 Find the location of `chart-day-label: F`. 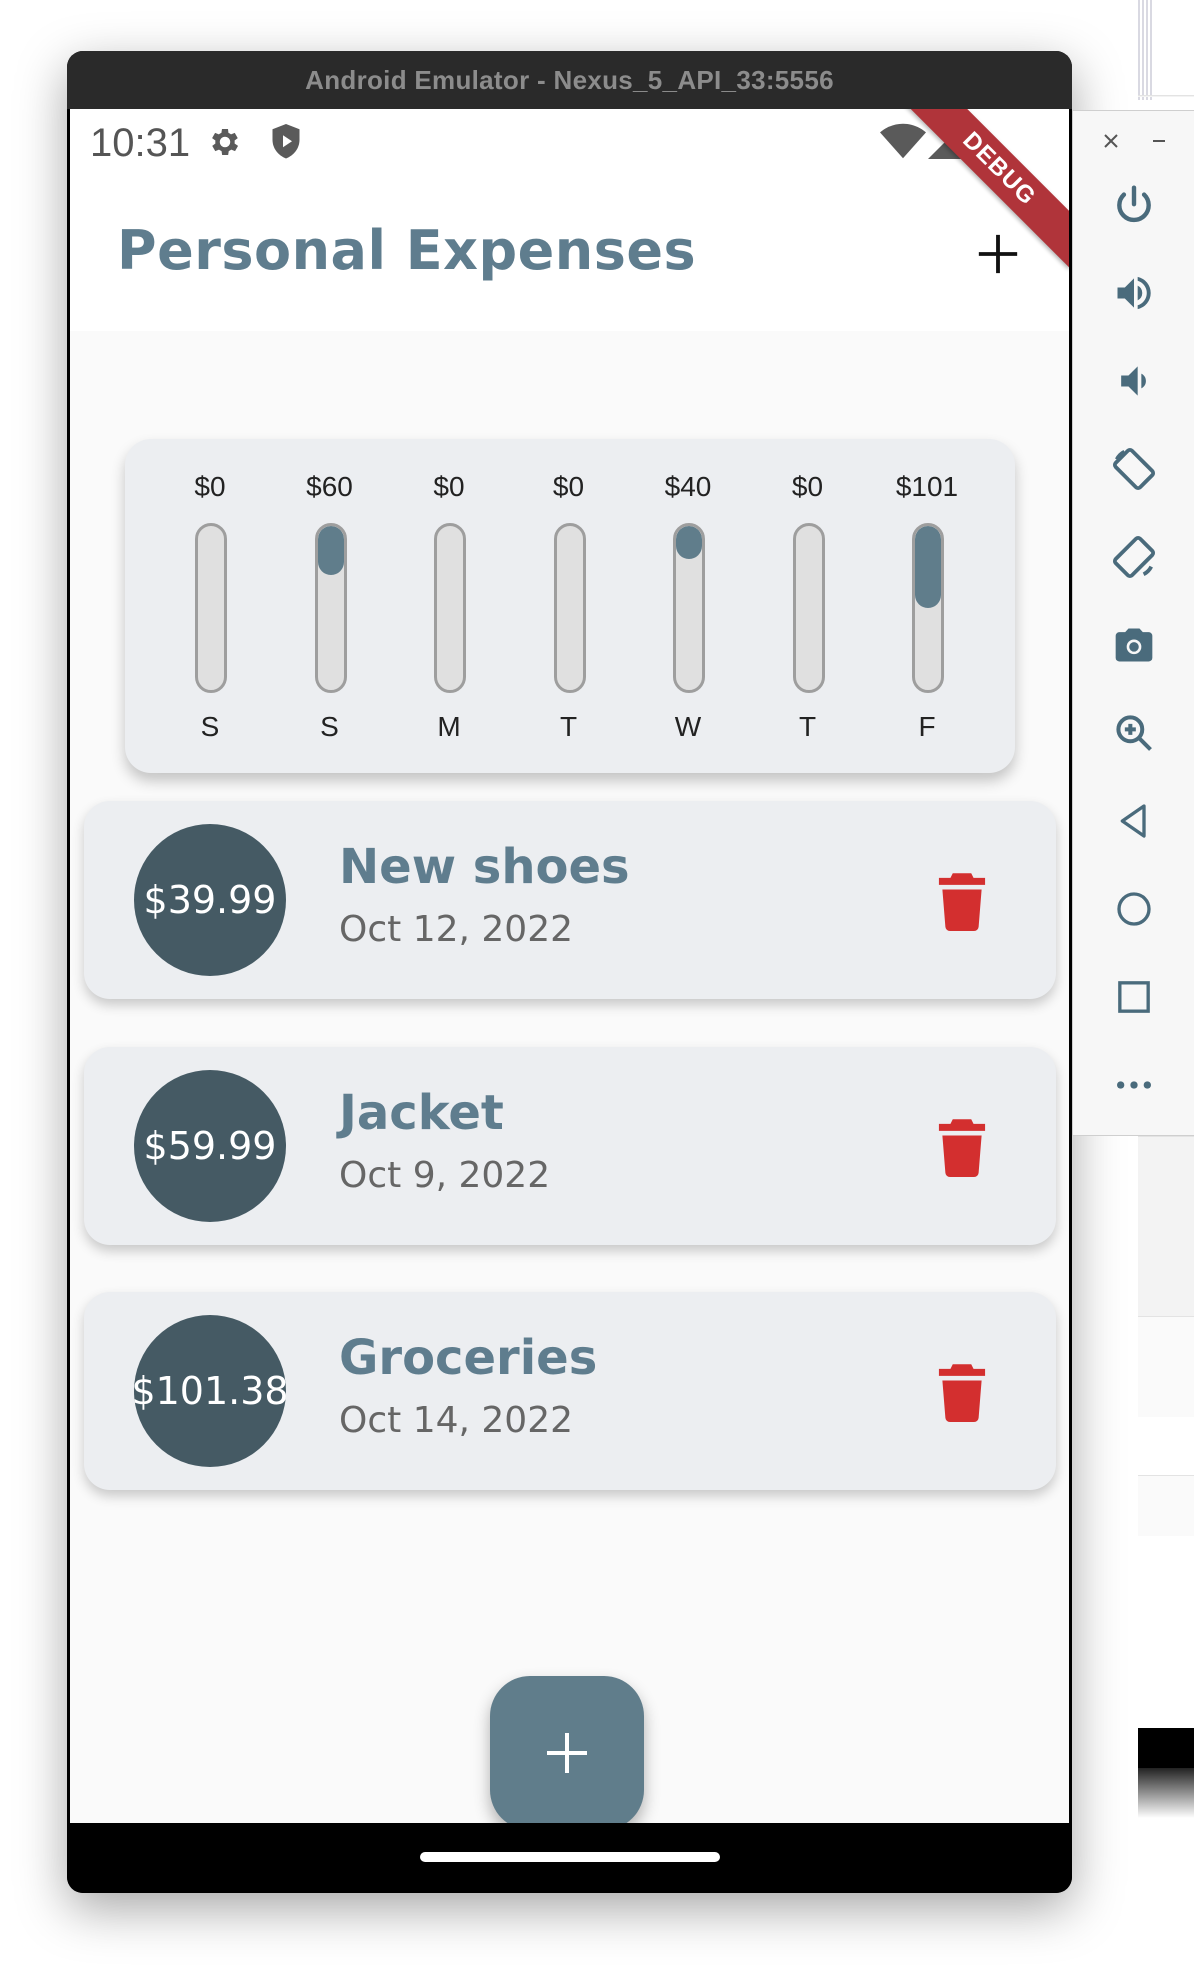

chart-day-label: F is located at coordinates (927, 726).